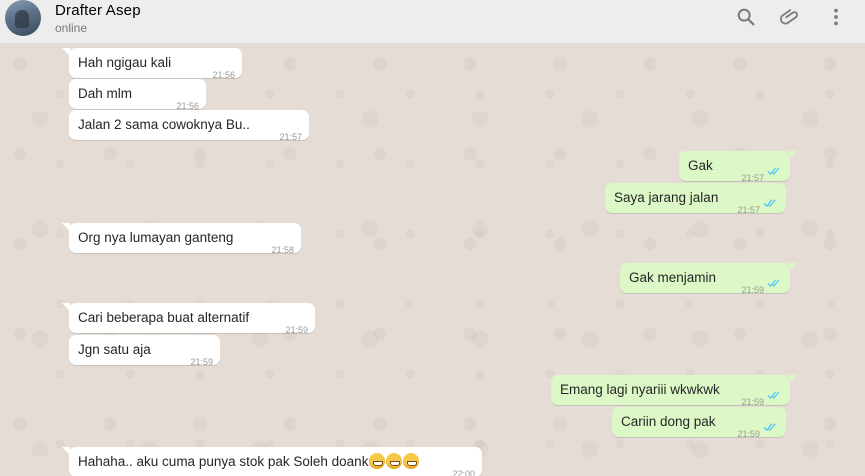 The height and width of the screenshot is (476, 865). I want to click on message-text: Dah mlm, so click(105, 93).